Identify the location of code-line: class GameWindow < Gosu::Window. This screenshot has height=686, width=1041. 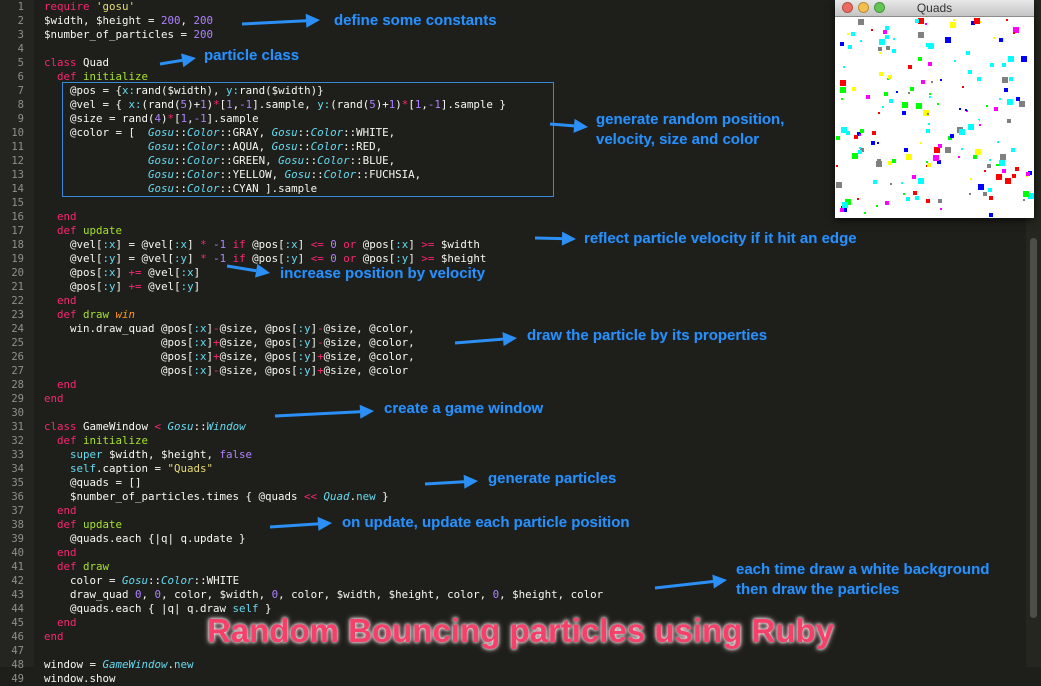
(145, 427).